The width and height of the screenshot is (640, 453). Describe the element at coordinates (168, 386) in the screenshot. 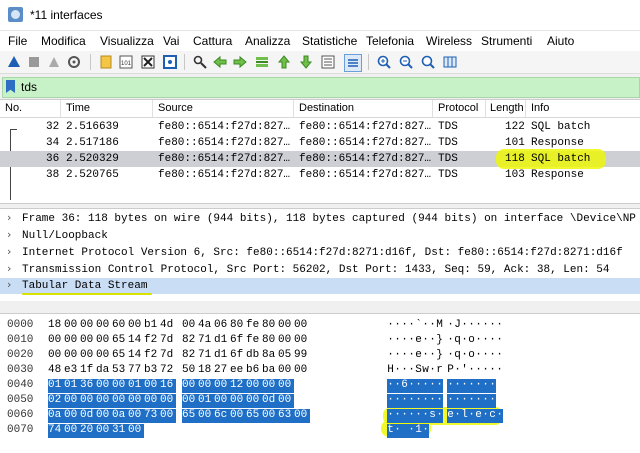

I see `hex-byte: 16` at that location.